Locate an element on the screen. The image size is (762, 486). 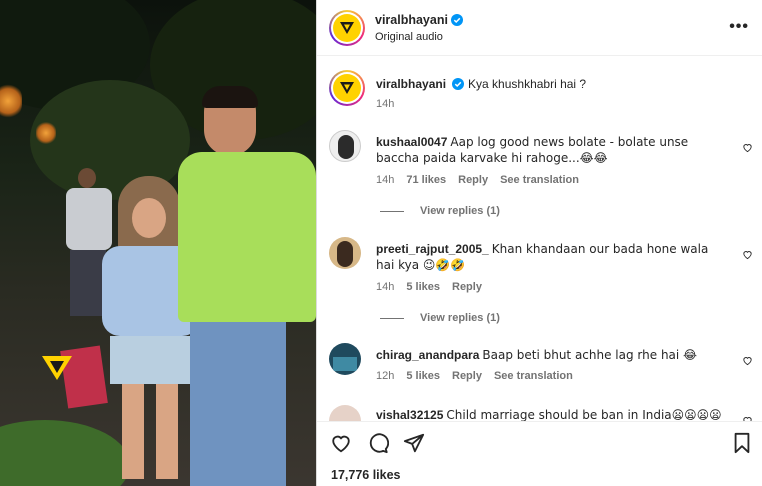
heart-icon is located at coordinates (341, 443).